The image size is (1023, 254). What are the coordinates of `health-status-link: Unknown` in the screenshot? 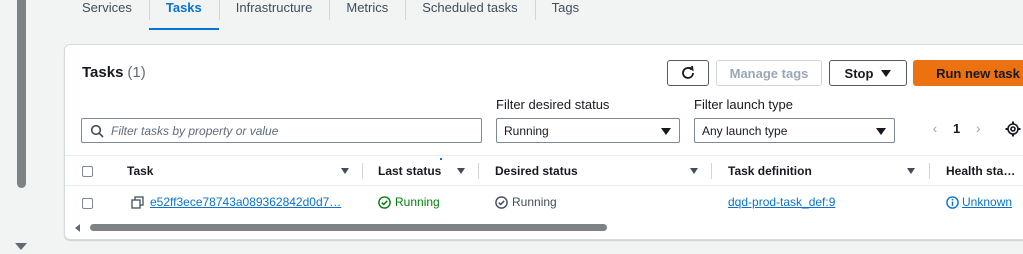 It's located at (987, 202).